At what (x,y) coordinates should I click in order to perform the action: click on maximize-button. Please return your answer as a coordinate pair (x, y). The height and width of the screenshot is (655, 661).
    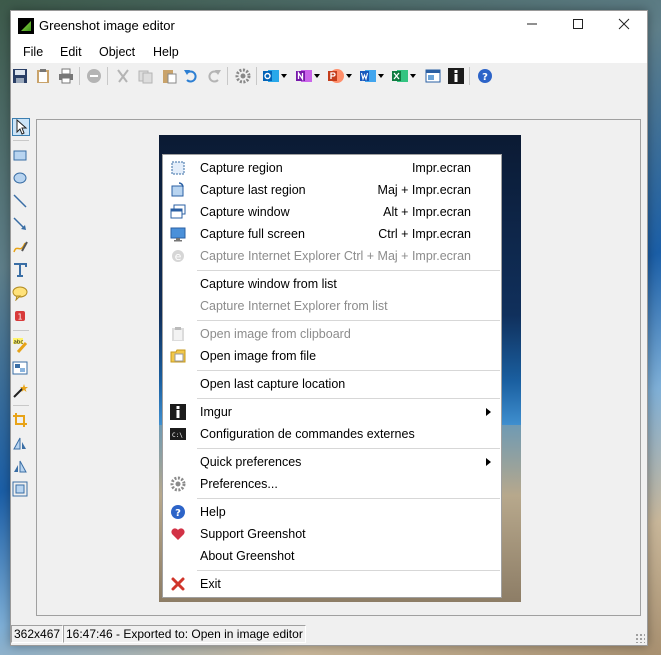
    Looking at the image, I should click on (578, 26).